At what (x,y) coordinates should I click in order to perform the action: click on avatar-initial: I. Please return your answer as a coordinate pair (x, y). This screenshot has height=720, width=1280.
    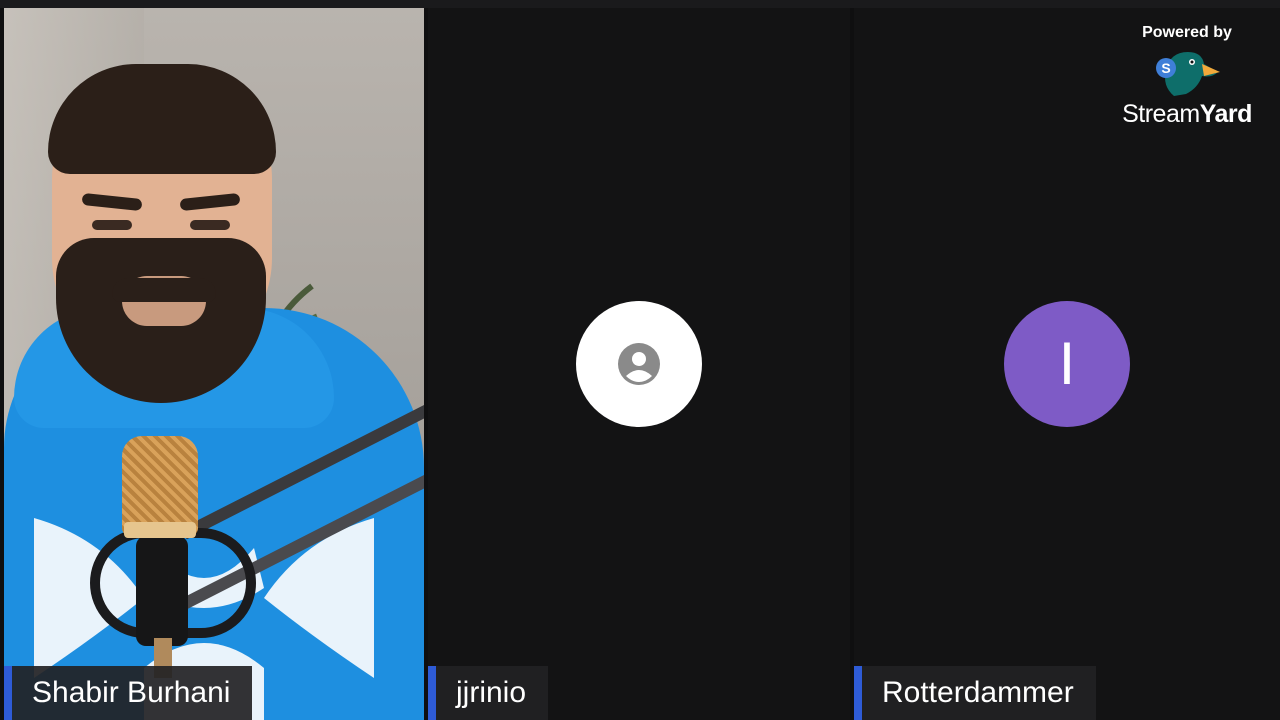
    Looking at the image, I should click on (1067, 363).